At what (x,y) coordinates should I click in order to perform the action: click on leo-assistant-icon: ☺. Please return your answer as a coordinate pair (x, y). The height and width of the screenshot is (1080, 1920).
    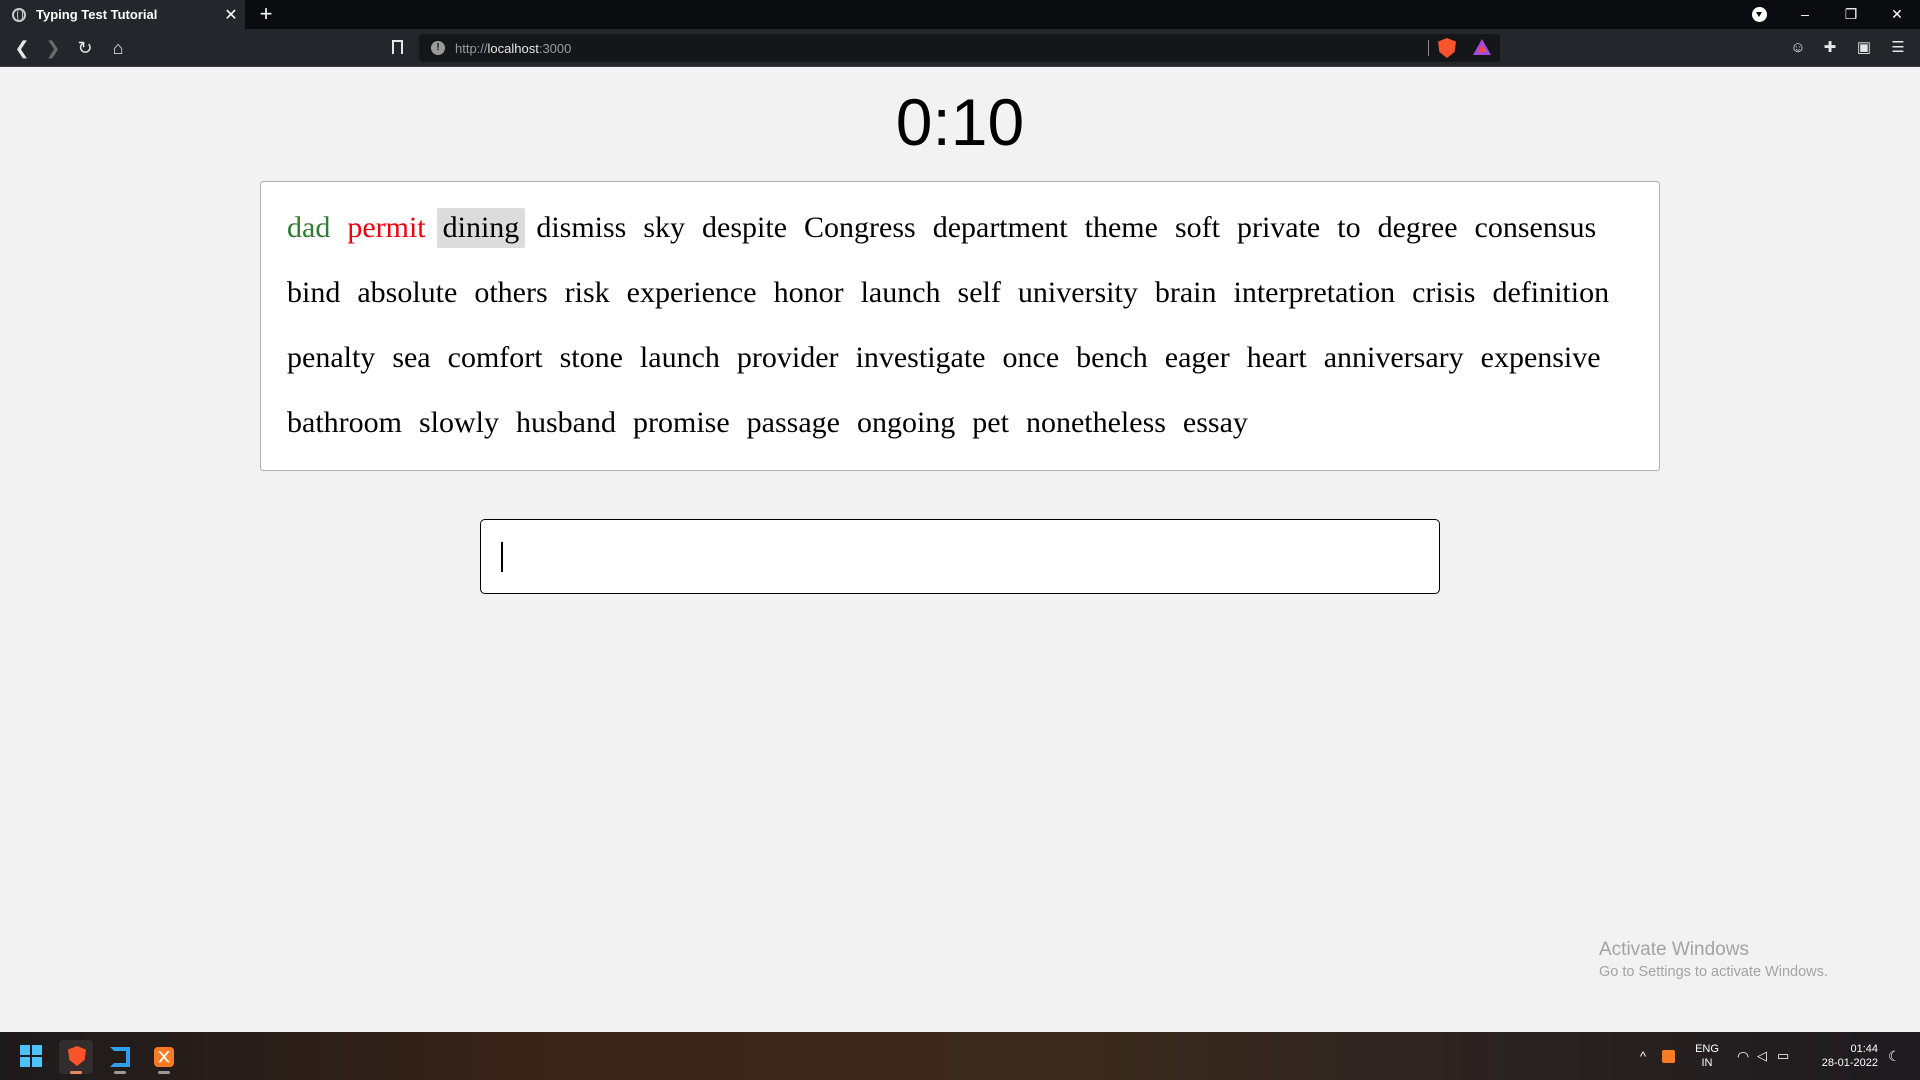
    Looking at the image, I should click on (1798, 48).